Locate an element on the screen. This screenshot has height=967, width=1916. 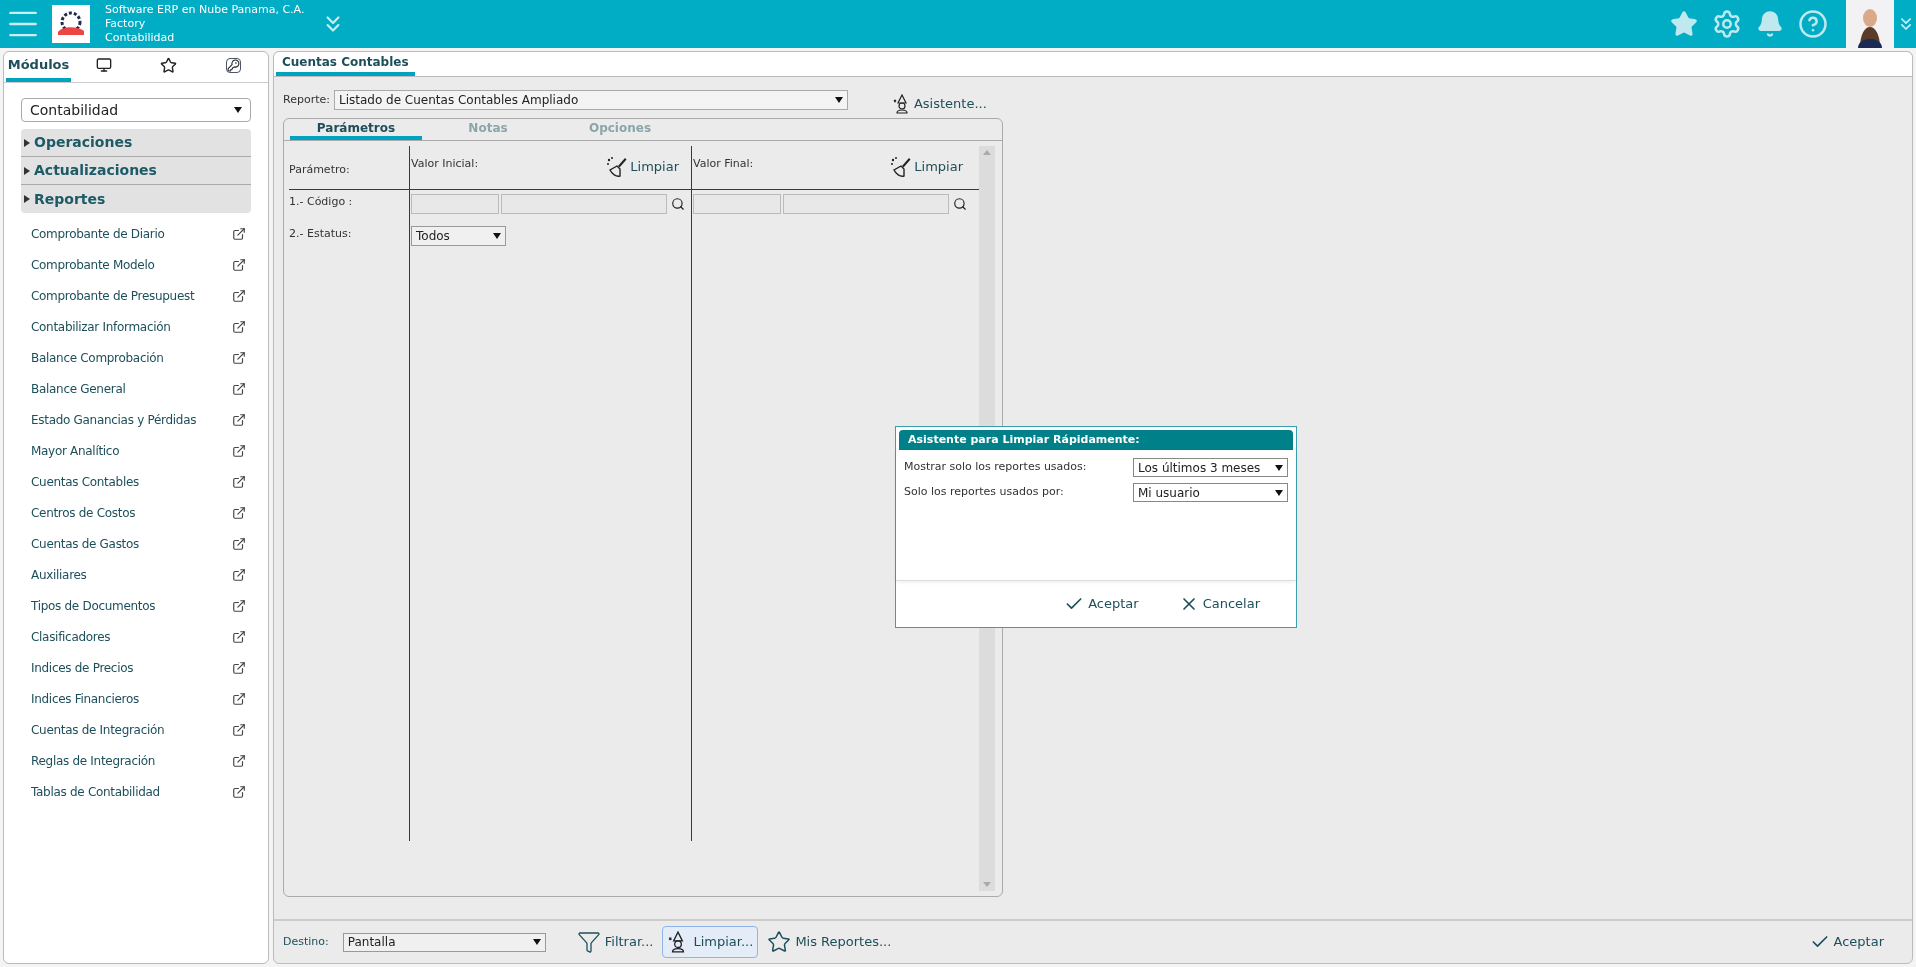
parameter-label: 1.- Código : is located at coordinates (321, 202).